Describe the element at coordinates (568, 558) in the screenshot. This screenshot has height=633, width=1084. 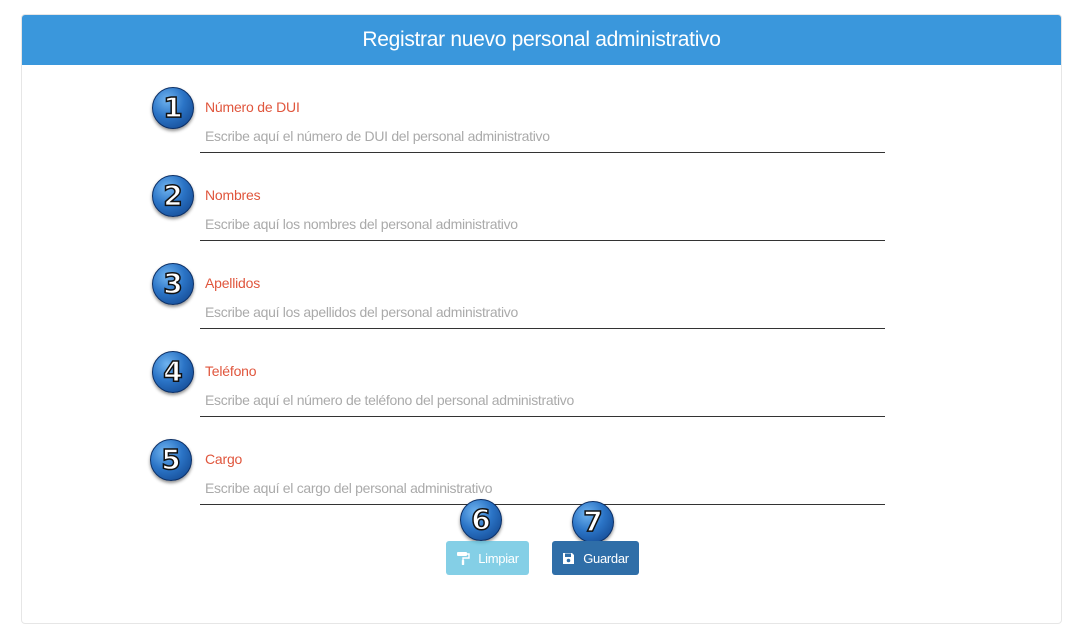
I see `floppy-disk-icon` at that location.